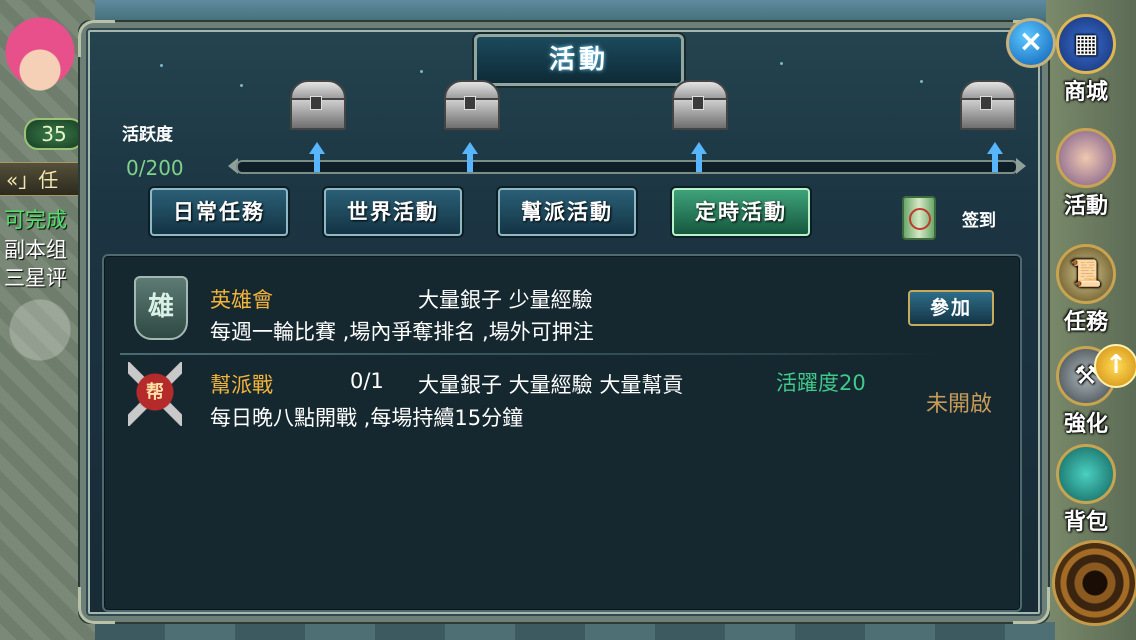 This screenshot has height=640, width=1136. What do you see at coordinates (505, 300) in the screenshot?
I see `event-rewards: 大量銀子 少量經驗` at bounding box center [505, 300].